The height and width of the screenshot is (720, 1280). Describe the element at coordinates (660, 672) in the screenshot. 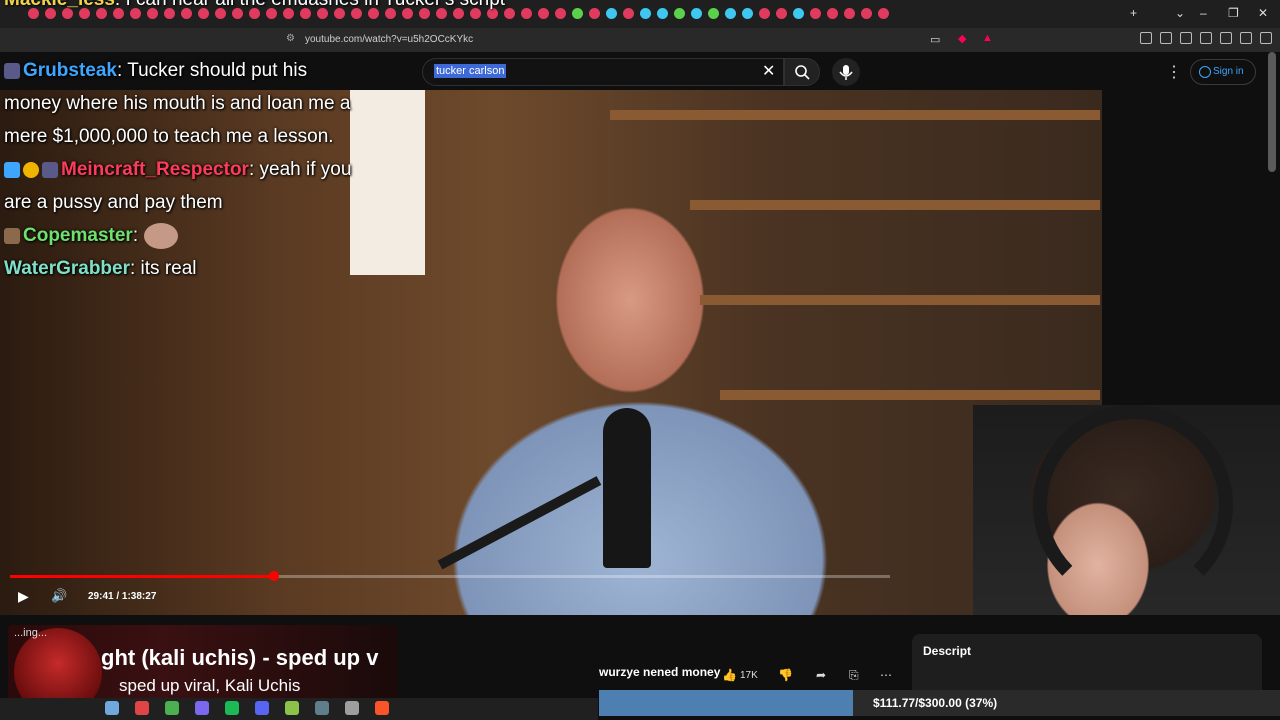

I see `video-title: wurzye nened money` at that location.